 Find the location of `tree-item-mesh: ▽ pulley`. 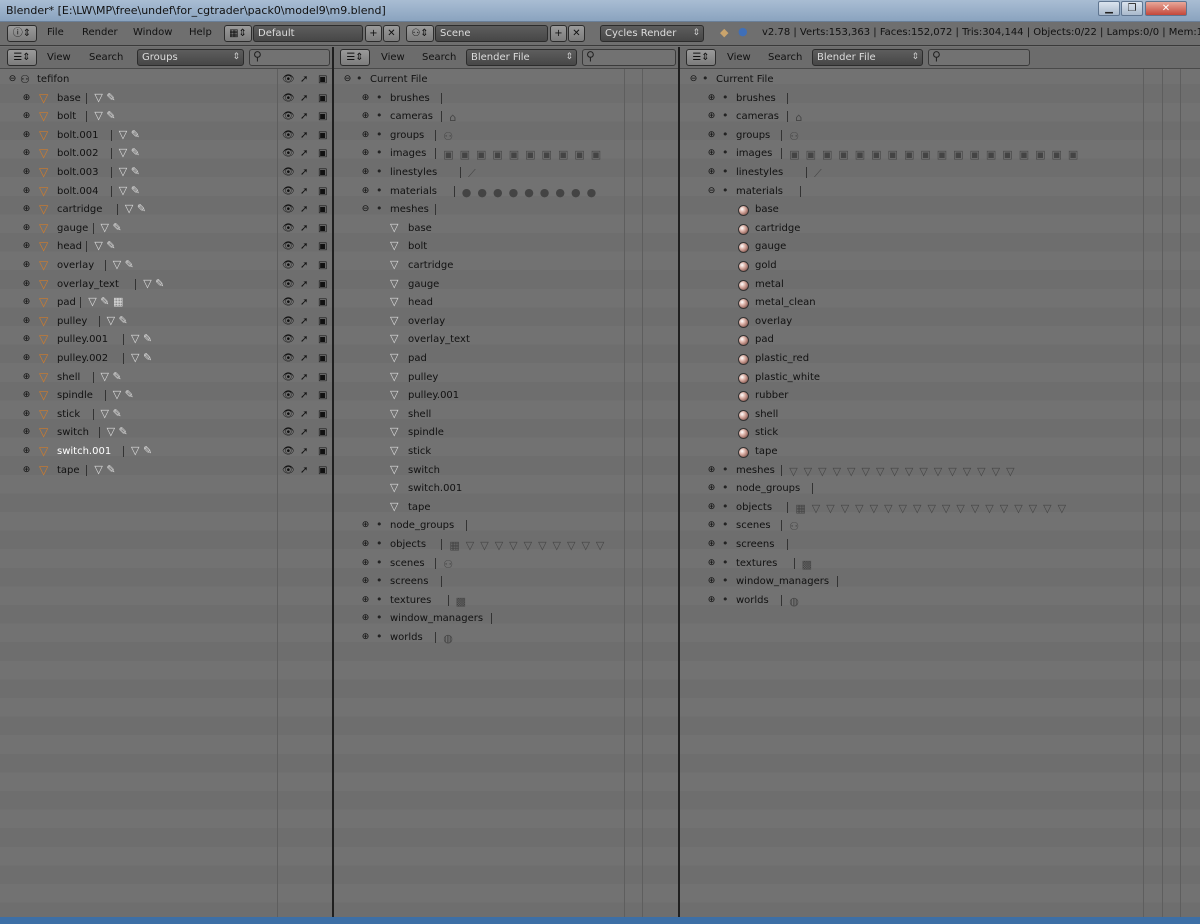

tree-item-mesh: ▽ pulley is located at coordinates (506, 378).